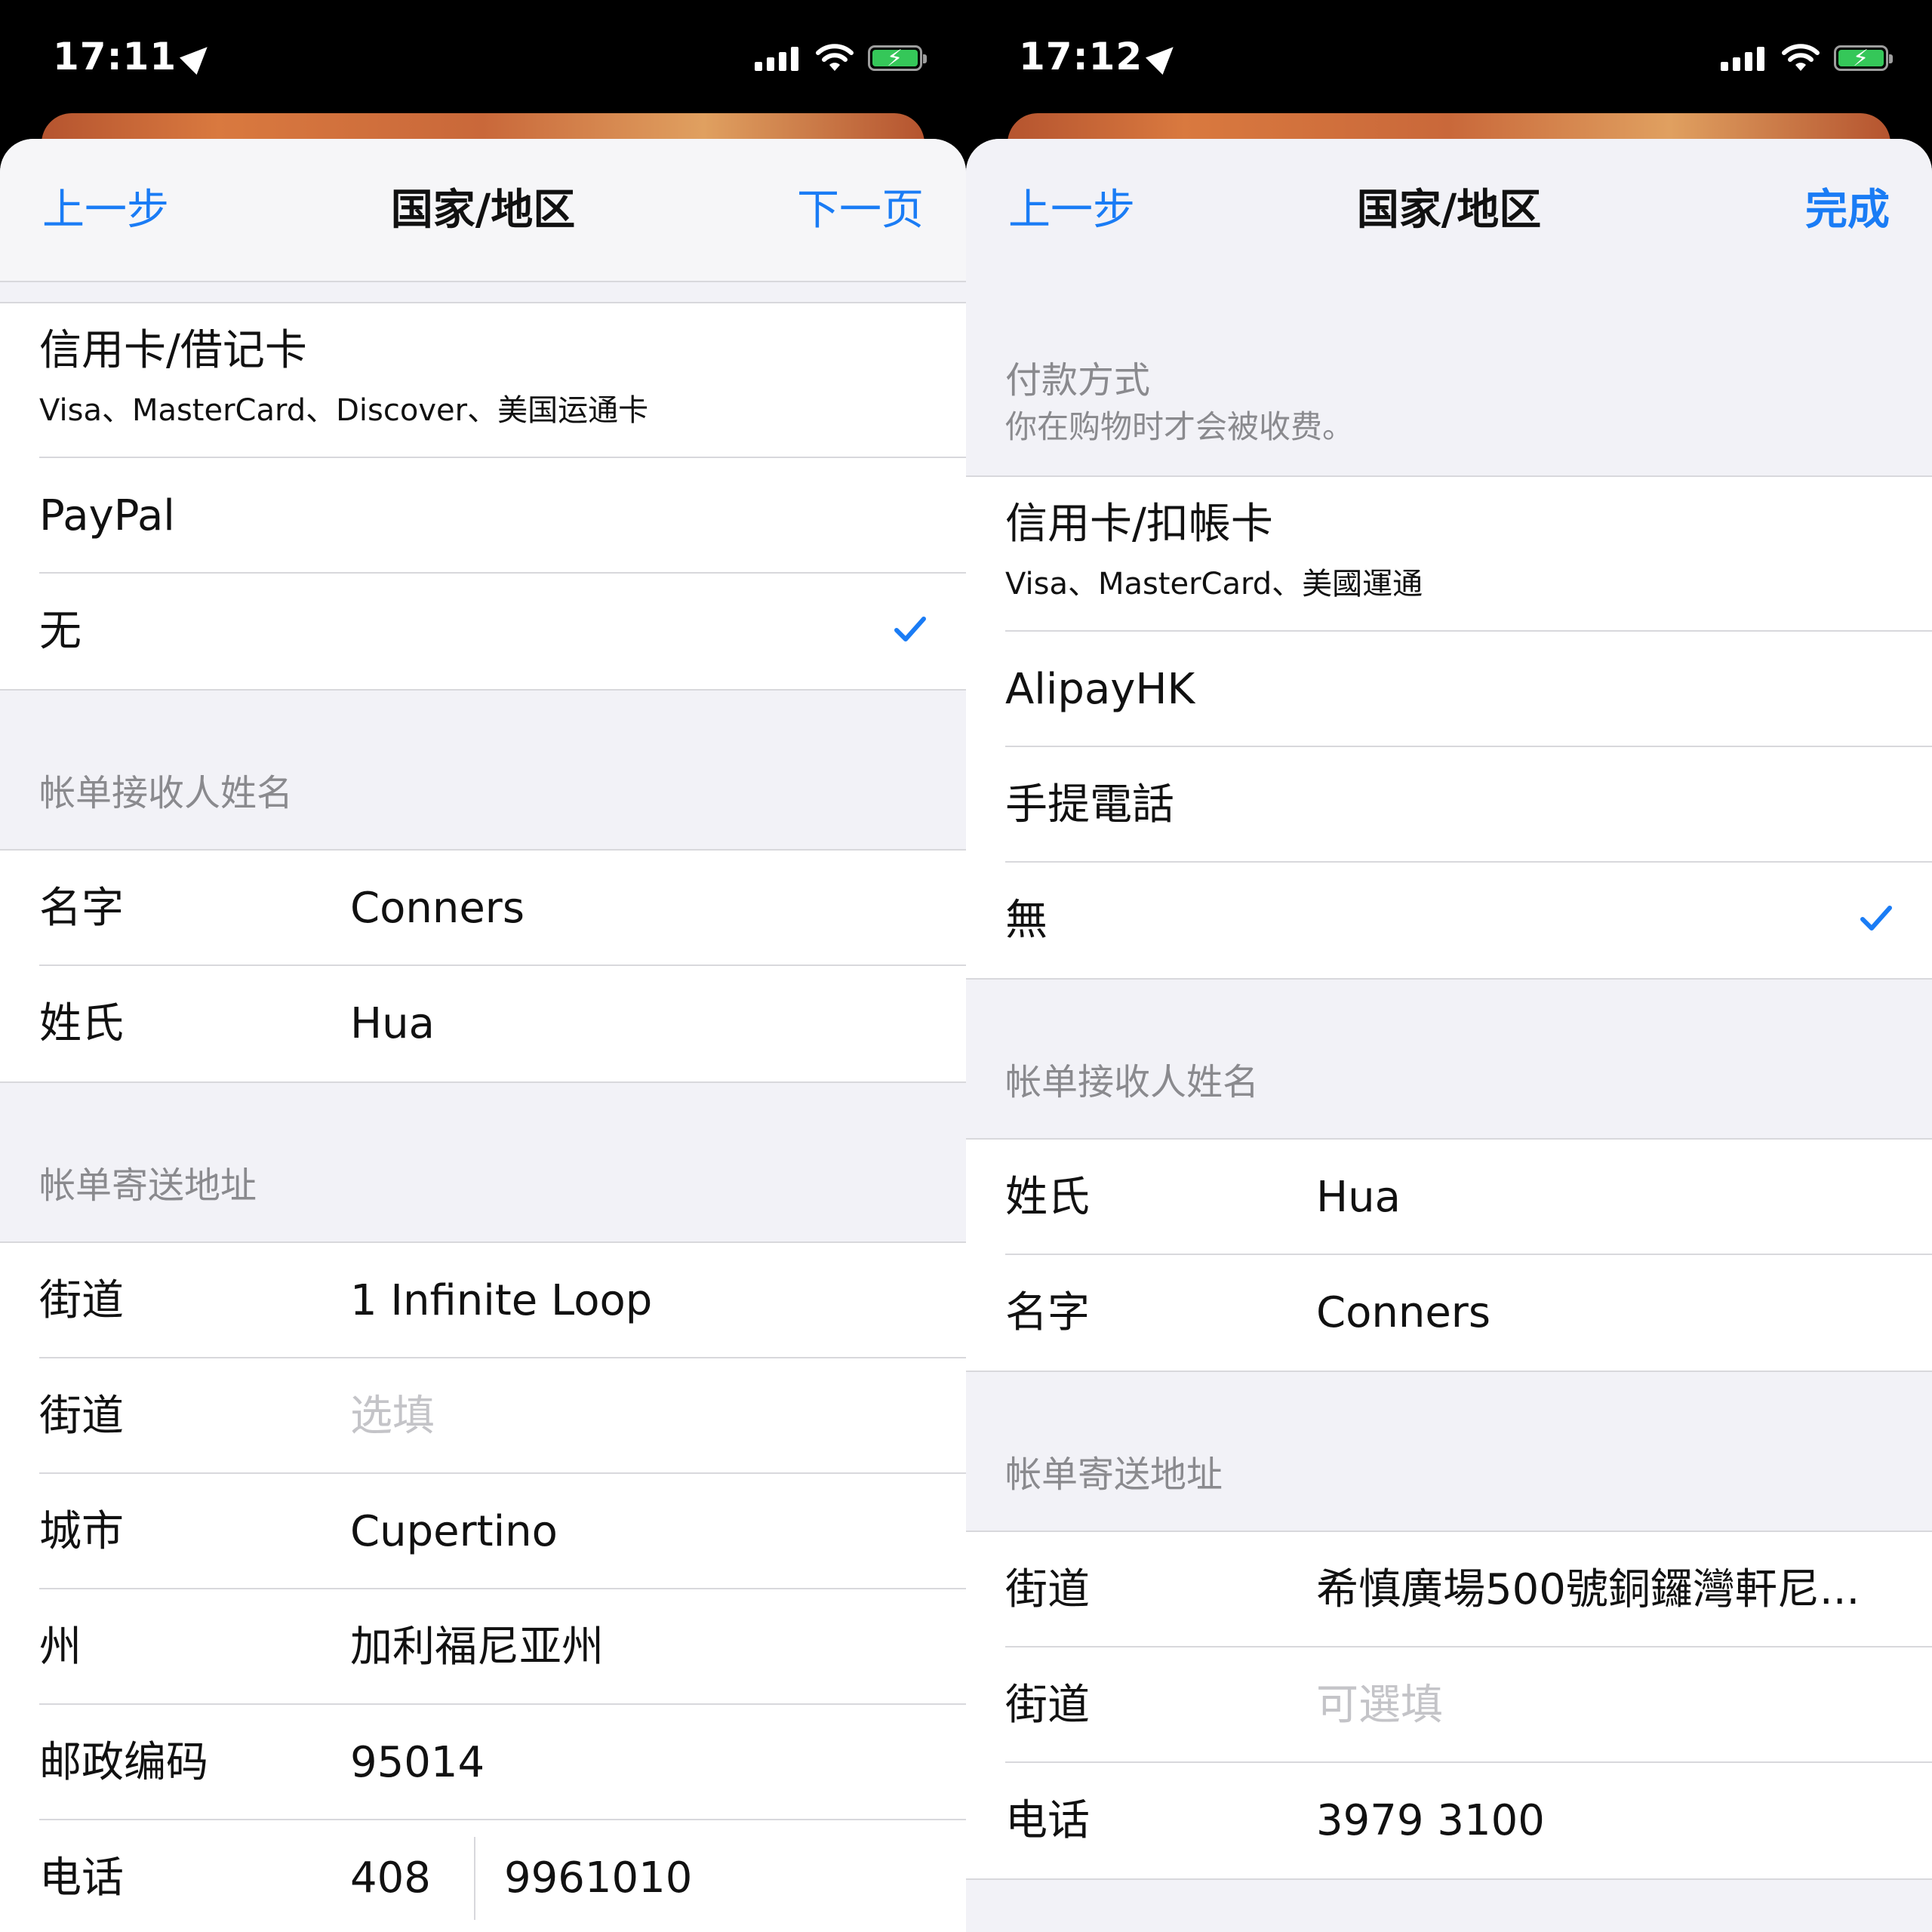 The height and width of the screenshot is (1932, 1932). I want to click on field-label: 州, so click(60, 1647).